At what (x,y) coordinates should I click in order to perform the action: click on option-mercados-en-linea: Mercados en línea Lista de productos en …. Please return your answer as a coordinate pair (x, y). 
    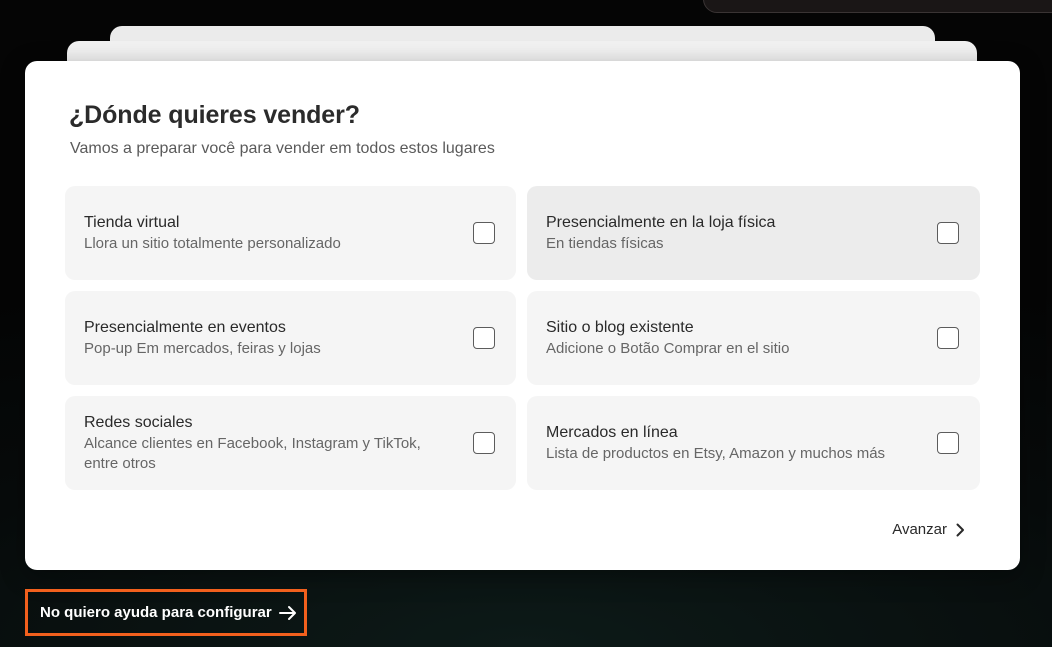
    Looking at the image, I should click on (753, 443).